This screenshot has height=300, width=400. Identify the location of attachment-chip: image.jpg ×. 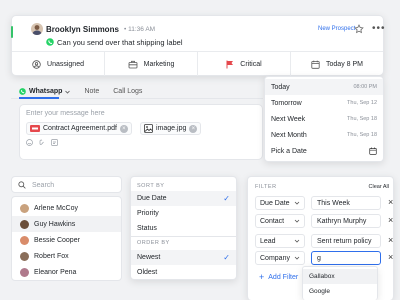
(171, 128).